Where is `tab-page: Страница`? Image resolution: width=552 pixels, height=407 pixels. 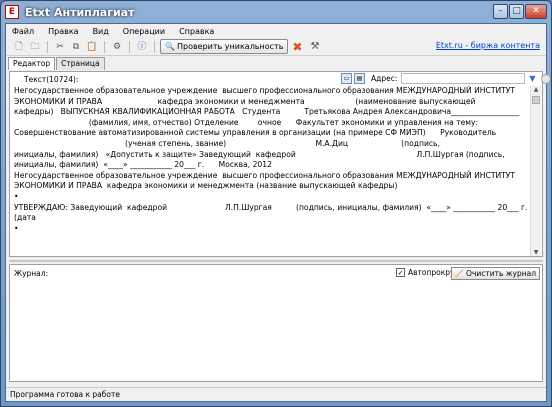 tab-page: Страница is located at coordinates (80, 63).